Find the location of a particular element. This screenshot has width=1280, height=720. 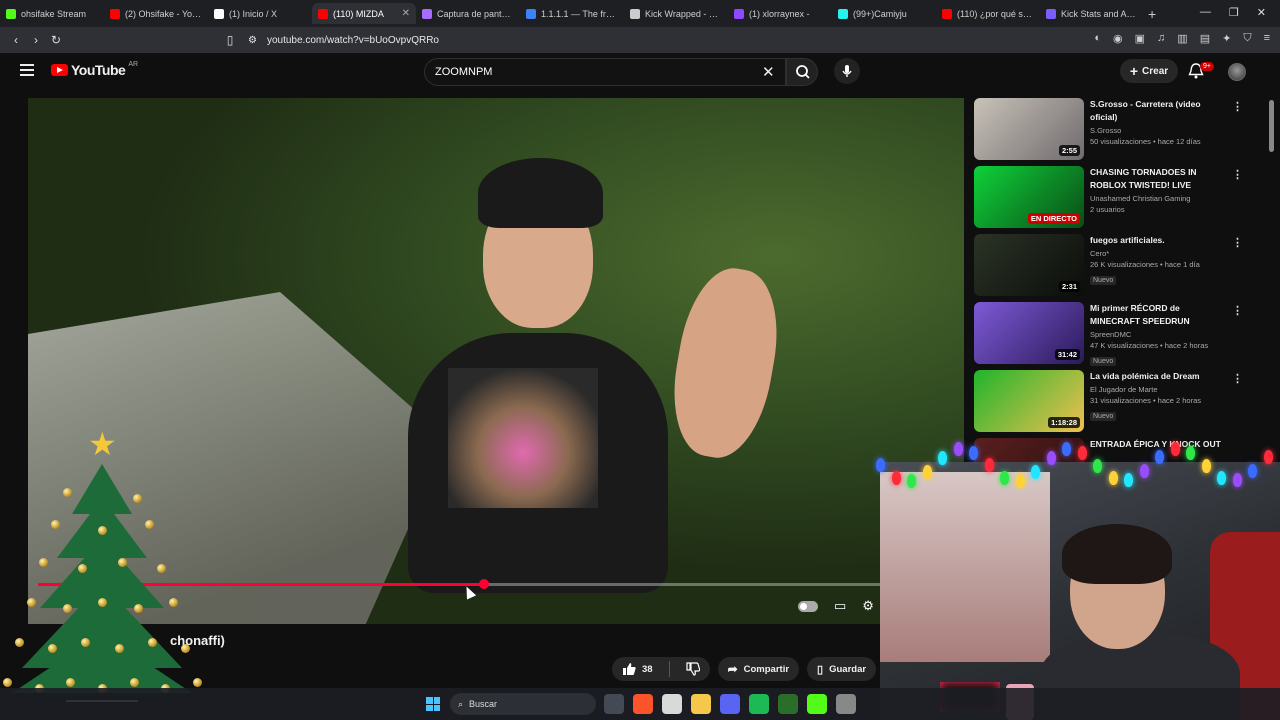

extension-icon: ◉ is located at coordinates (1118, 38).